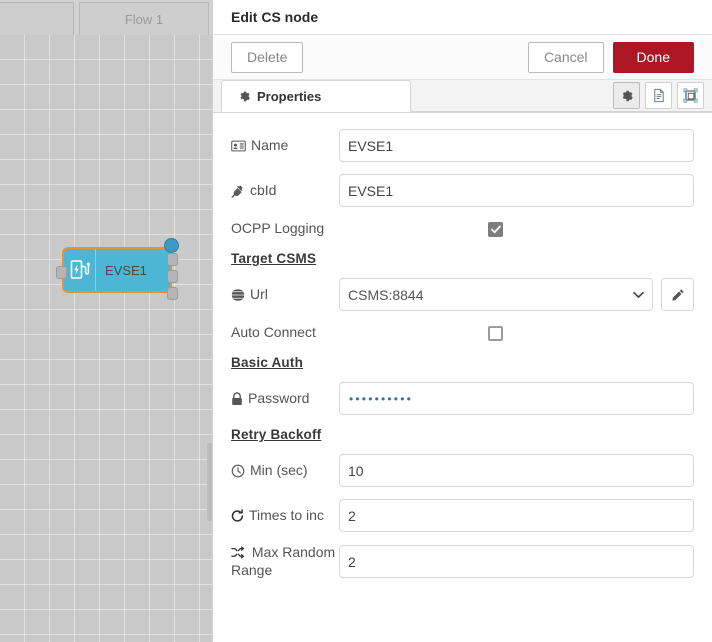 The width and height of the screenshot is (712, 642). What do you see at coordinates (462, 96) in the screenshot?
I see `dialog-tab-bar: Properties` at bounding box center [462, 96].